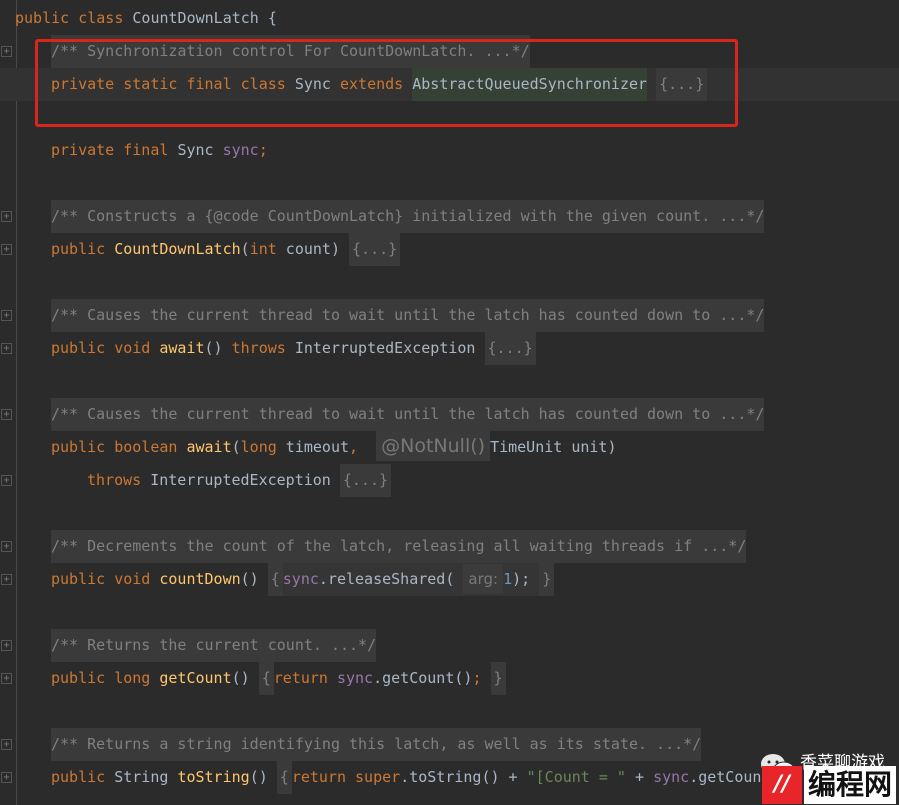  What do you see at coordinates (782, 785) in the screenshot?
I see `logo-mark: //` at bounding box center [782, 785].